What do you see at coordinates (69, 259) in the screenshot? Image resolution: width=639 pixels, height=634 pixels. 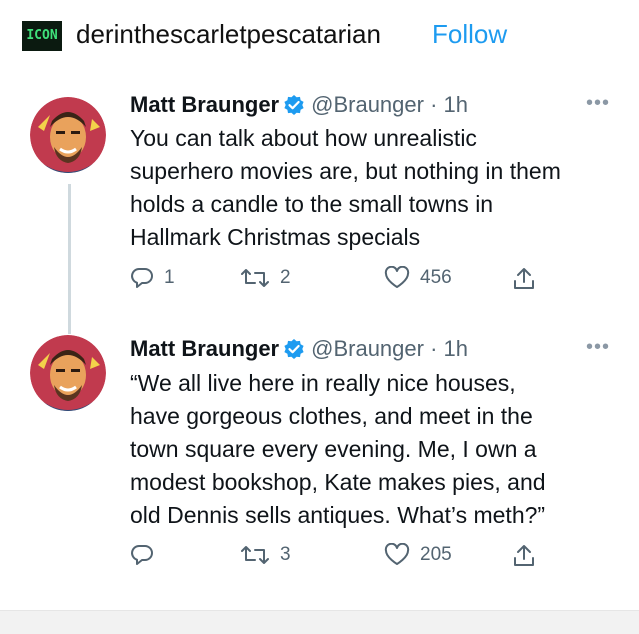 I see `thread-connector` at bounding box center [69, 259].